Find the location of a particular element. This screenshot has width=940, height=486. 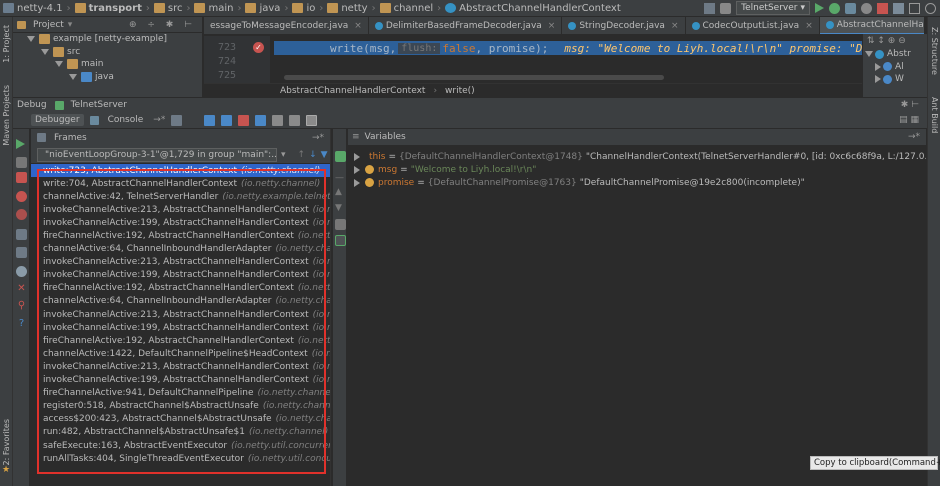

help-icon: ? is located at coordinates (21, 324).